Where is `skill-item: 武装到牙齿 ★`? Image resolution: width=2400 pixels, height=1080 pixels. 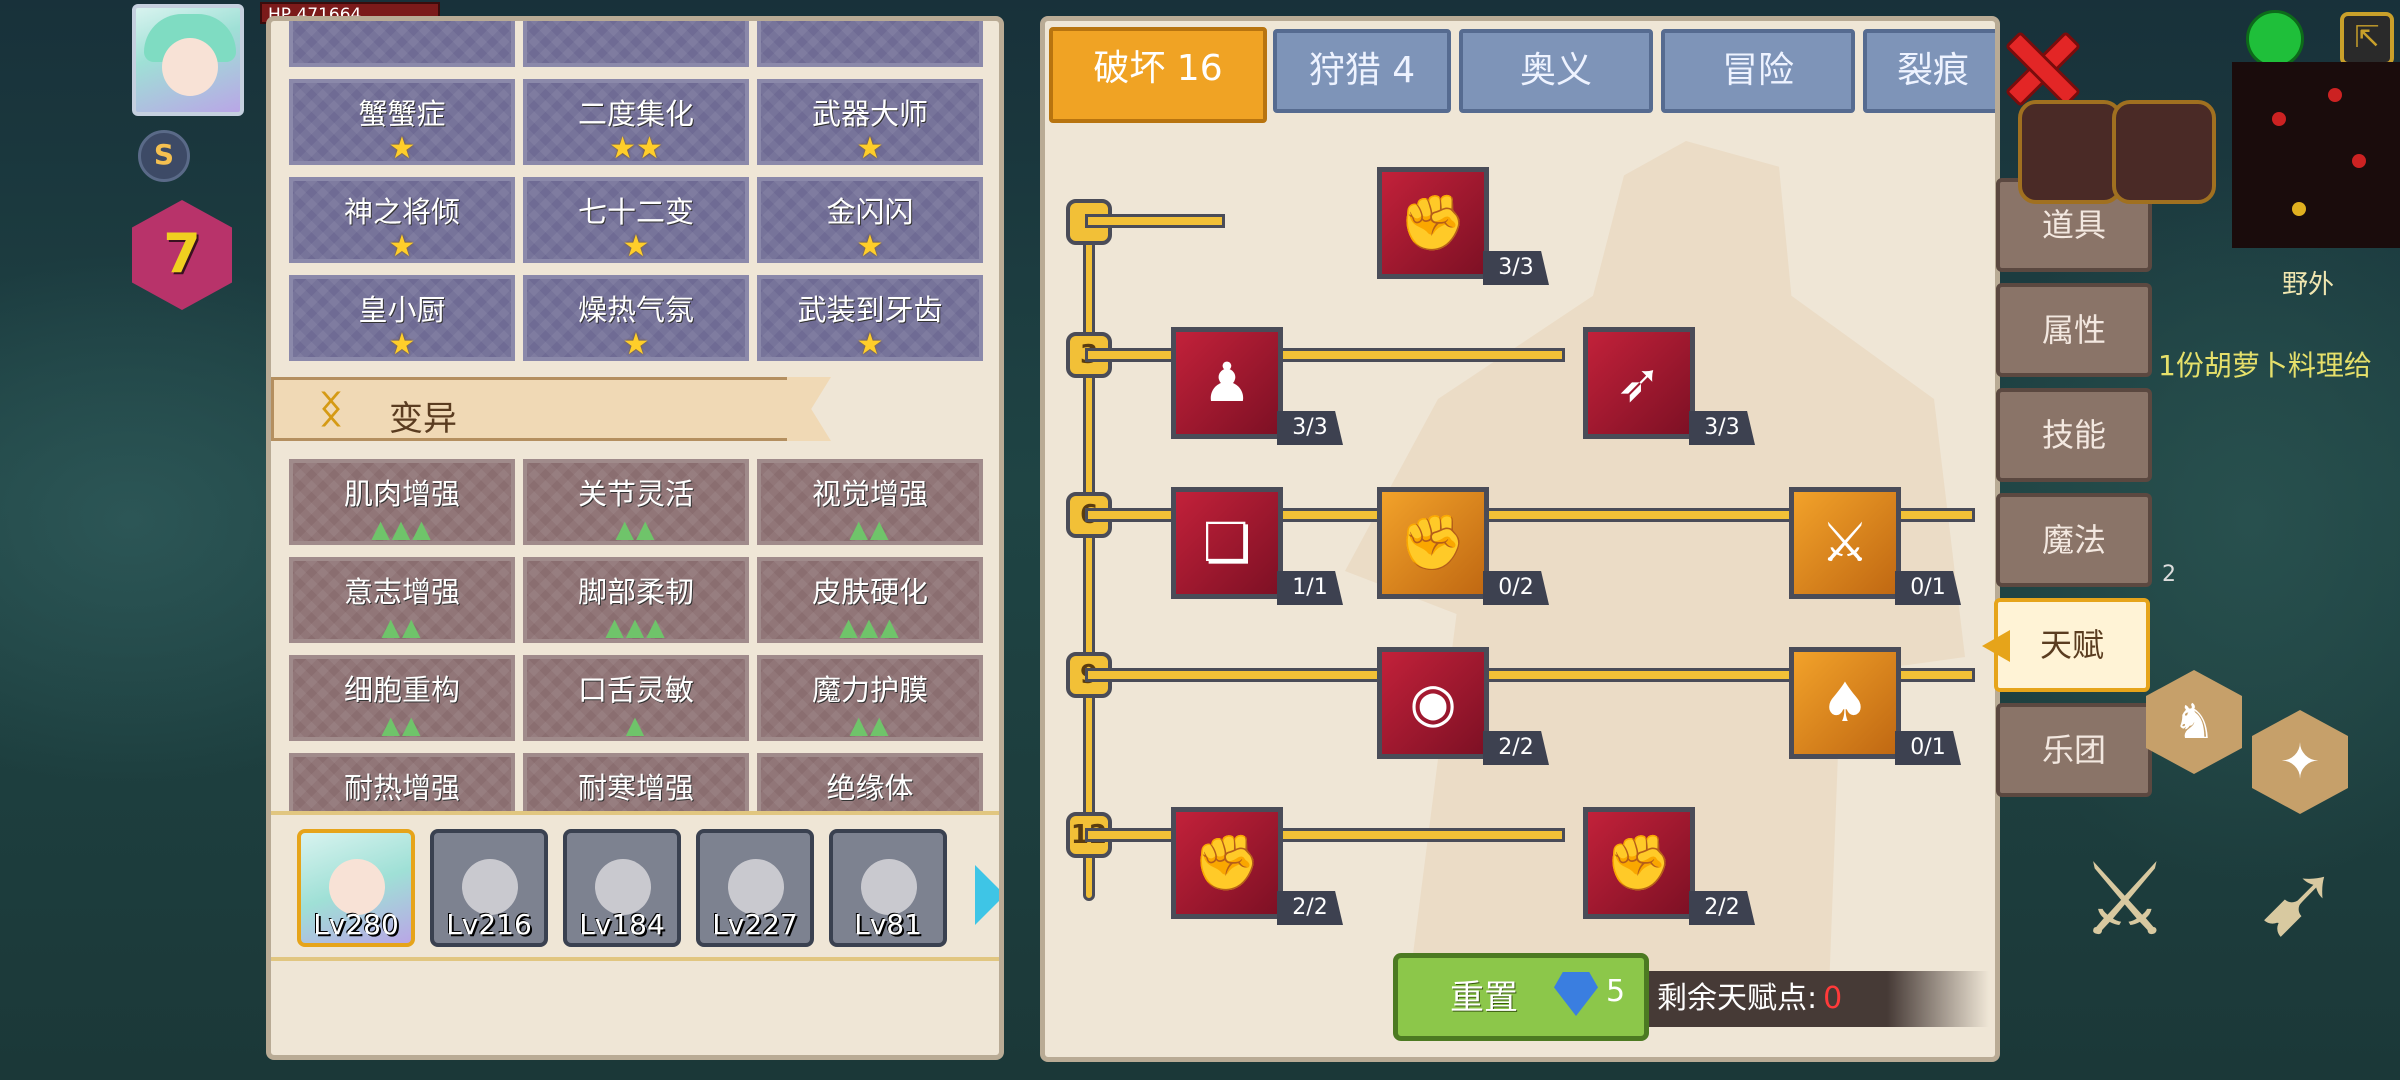 skill-item: 武装到牙齿 ★ is located at coordinates (870, 318).